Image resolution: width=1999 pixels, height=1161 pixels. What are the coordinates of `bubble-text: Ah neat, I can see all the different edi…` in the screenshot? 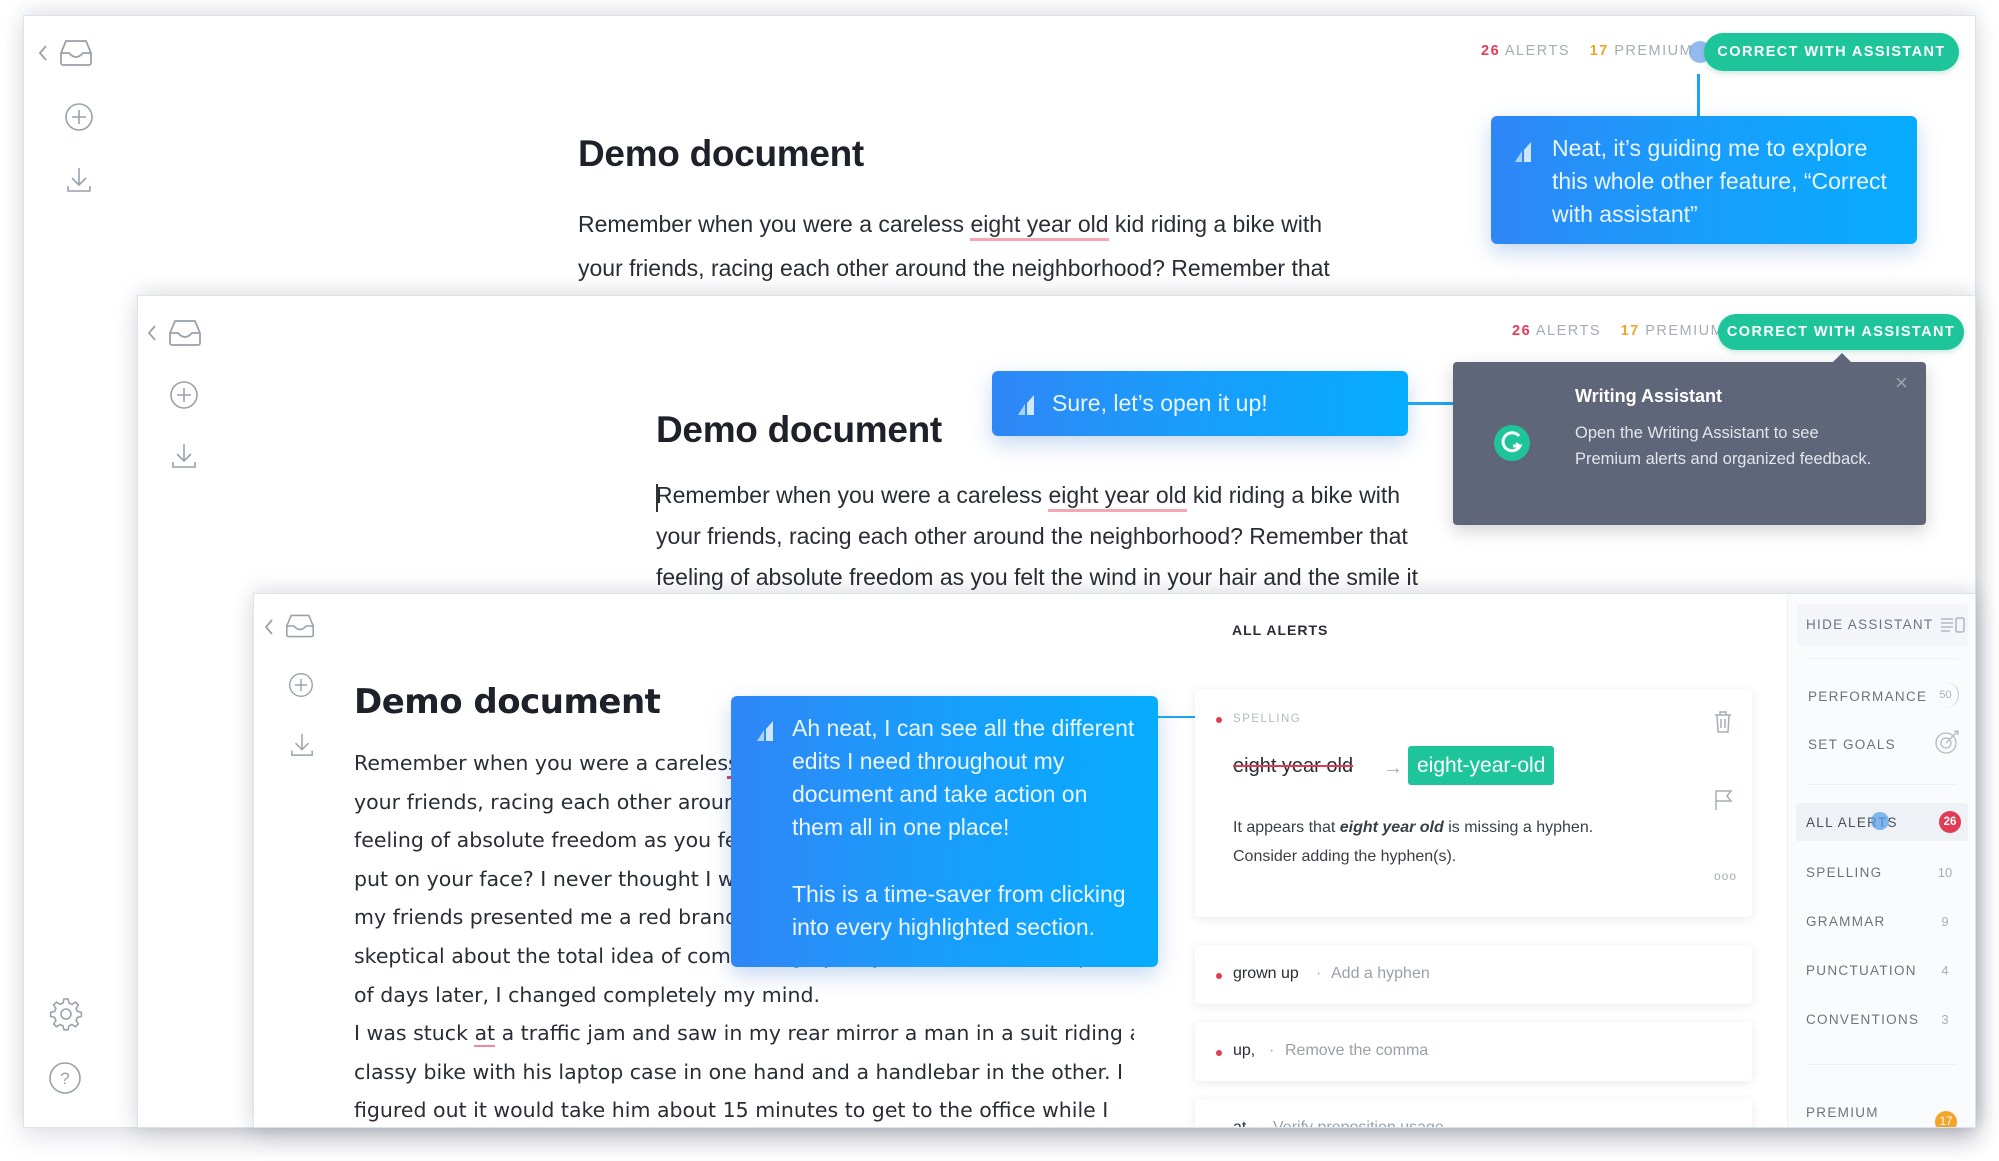 It's located at (963, 777).